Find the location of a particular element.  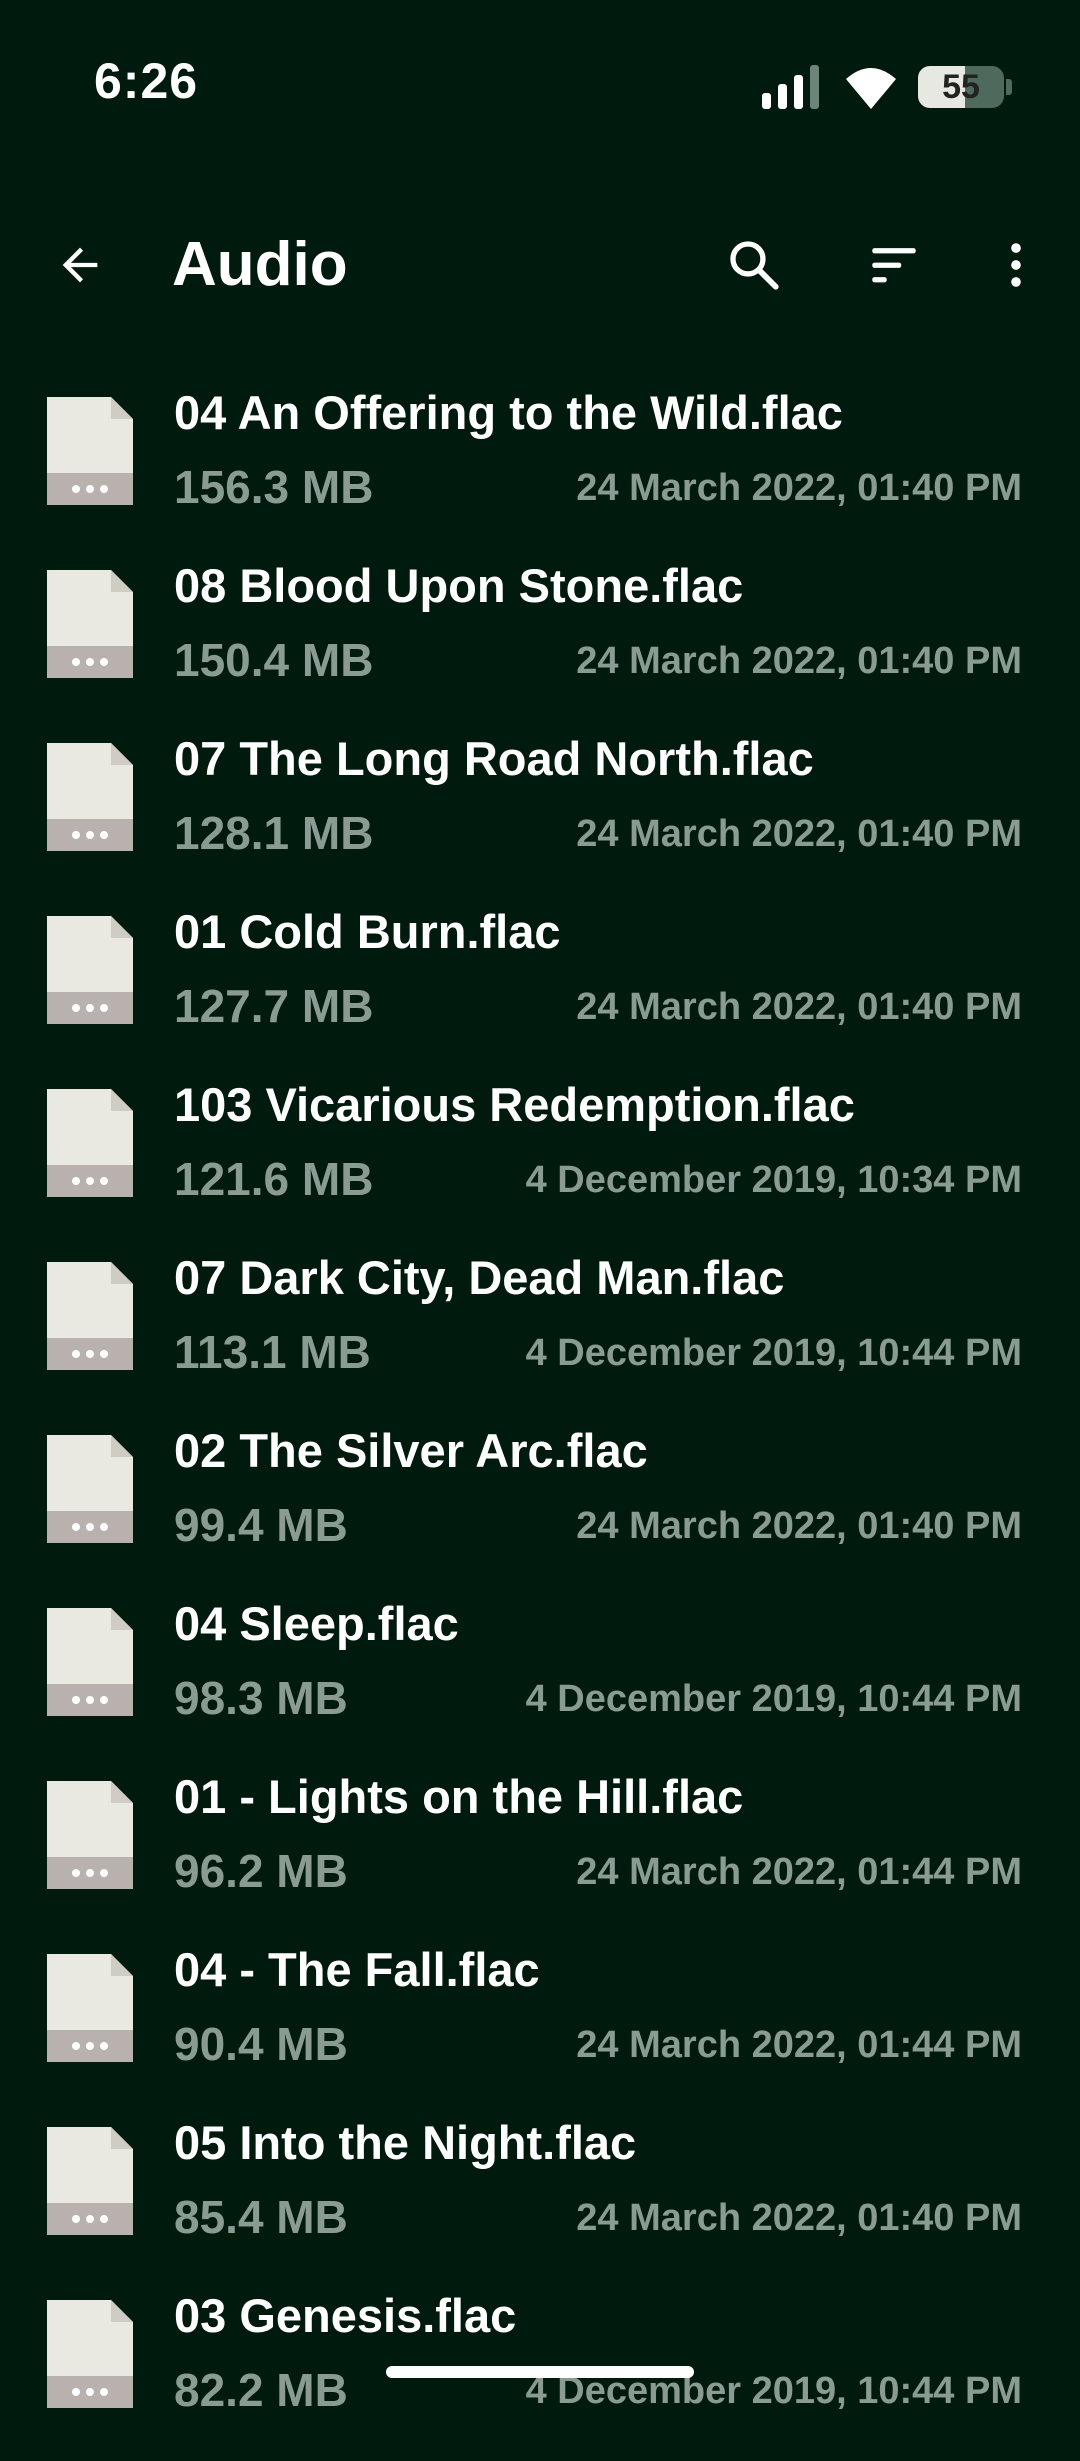

sort-icon is located at coordinates (894, 265).